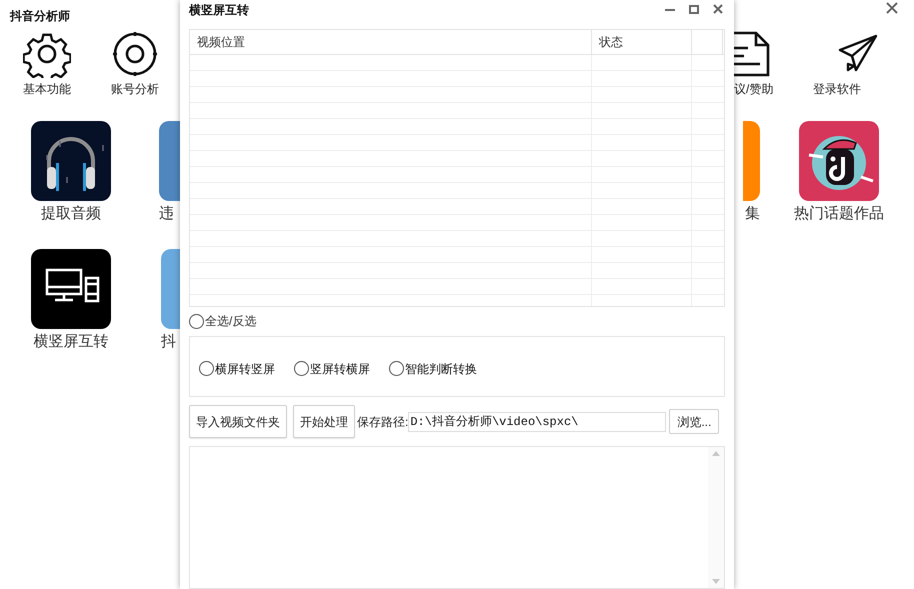 The height and width of the screenshot is (589, 914). What do you see at coordinates (753, 54) in the screenshot?
I see `document-icon` at bounding box center [753, 54].